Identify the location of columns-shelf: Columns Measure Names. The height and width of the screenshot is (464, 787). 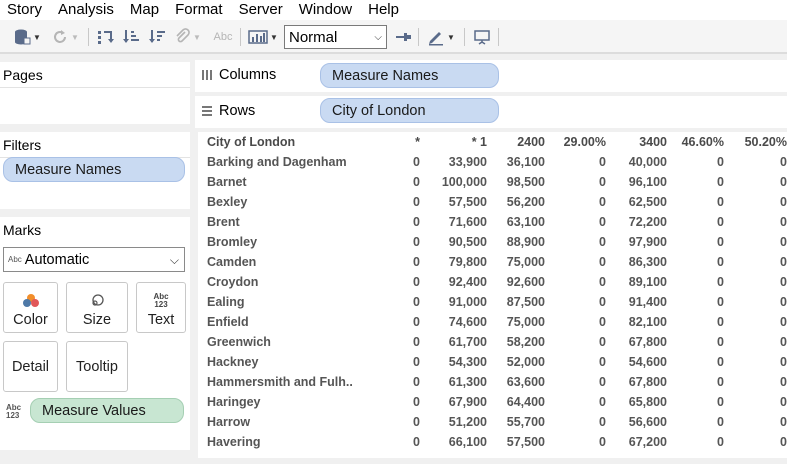
(491, 76).